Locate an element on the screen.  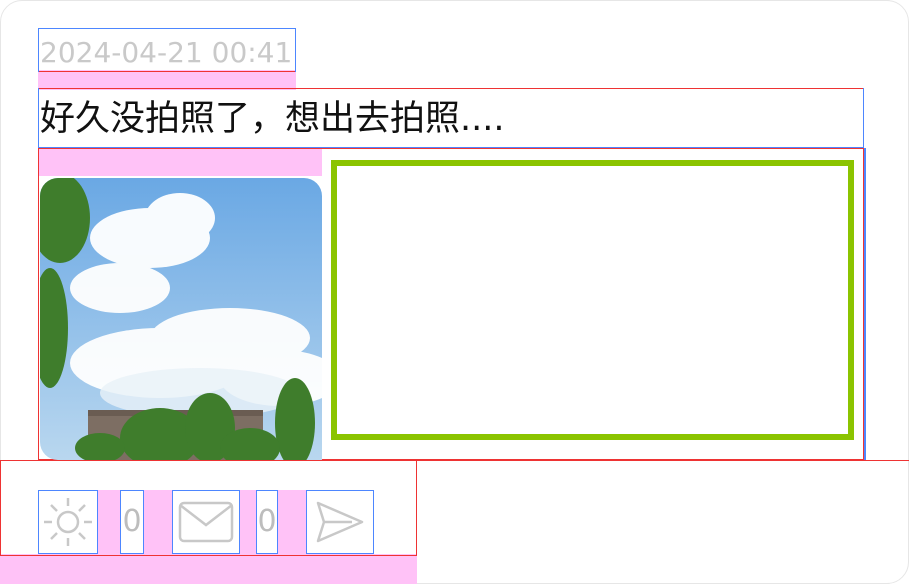
post-image is located at coordinates (181, 319).